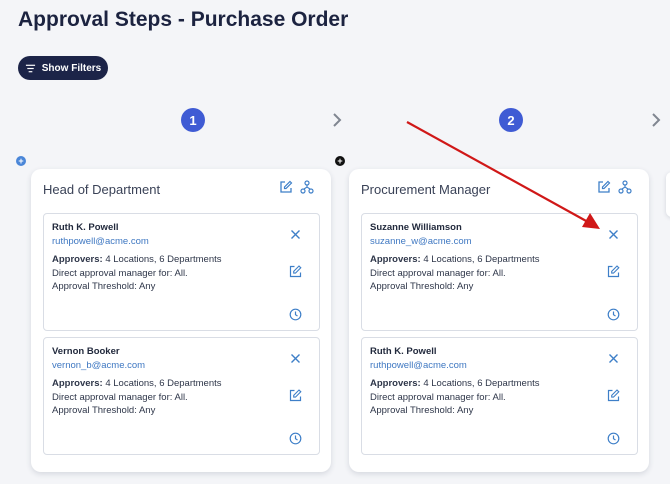 Image resolution: width=670 pixels, height=484 pixels. I want to click on approver-email: suzanne_w@acme.com, so click(421, 241).